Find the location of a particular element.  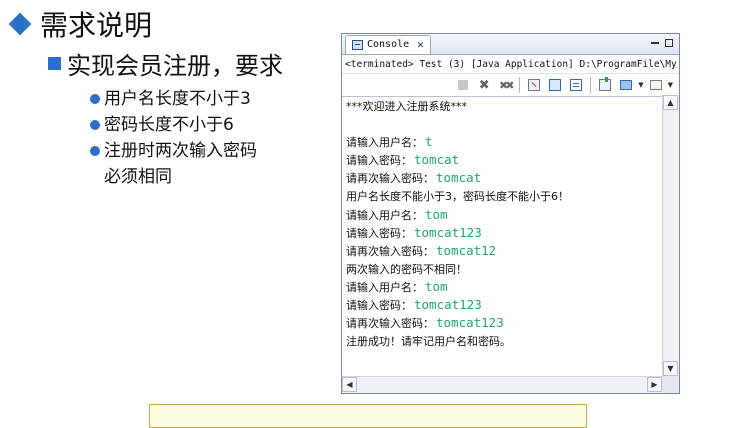

note-box is located at coordinates (368, 416).